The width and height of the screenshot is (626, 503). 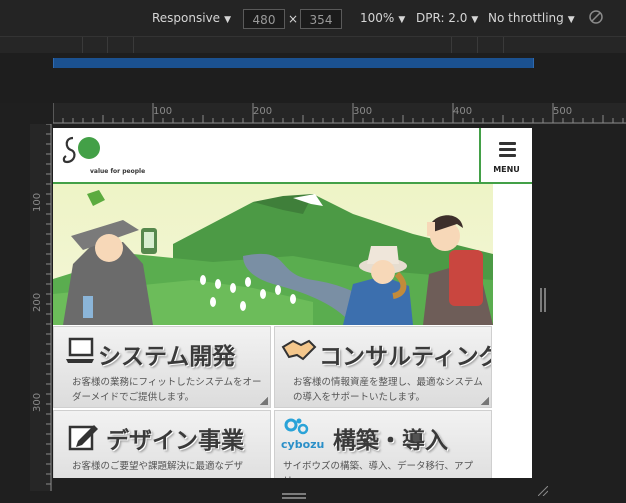 What do you see at coordinates (596, 18) in the screenshot?
I see `rotate-icon` at bounding box center [596, 18].